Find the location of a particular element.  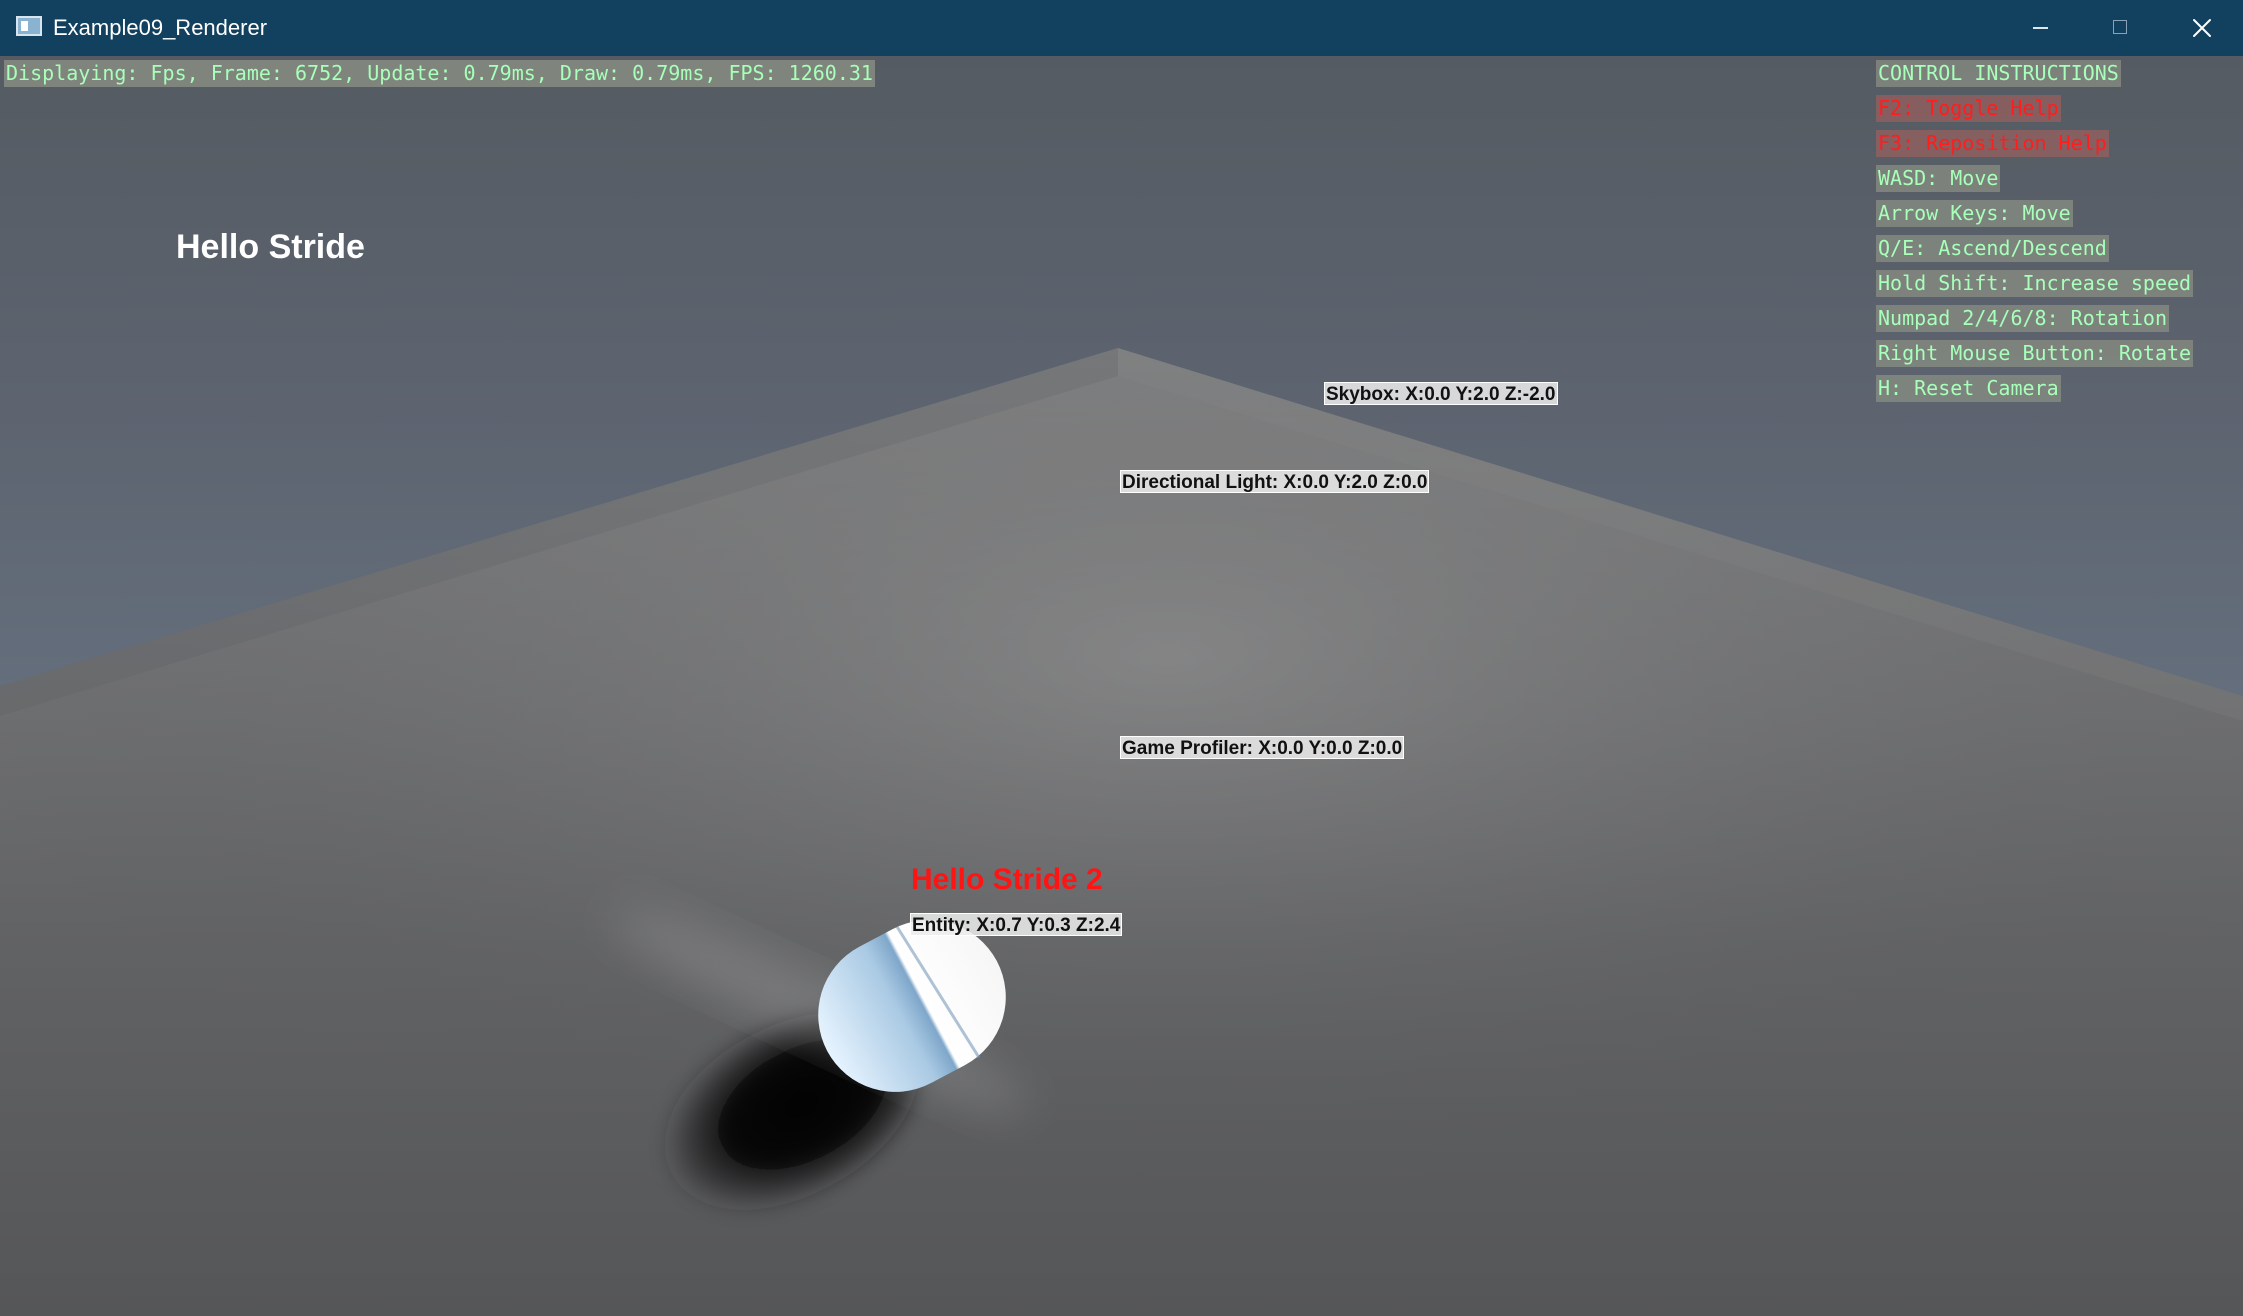

app-window-icon is located at coordinates (29, 26).